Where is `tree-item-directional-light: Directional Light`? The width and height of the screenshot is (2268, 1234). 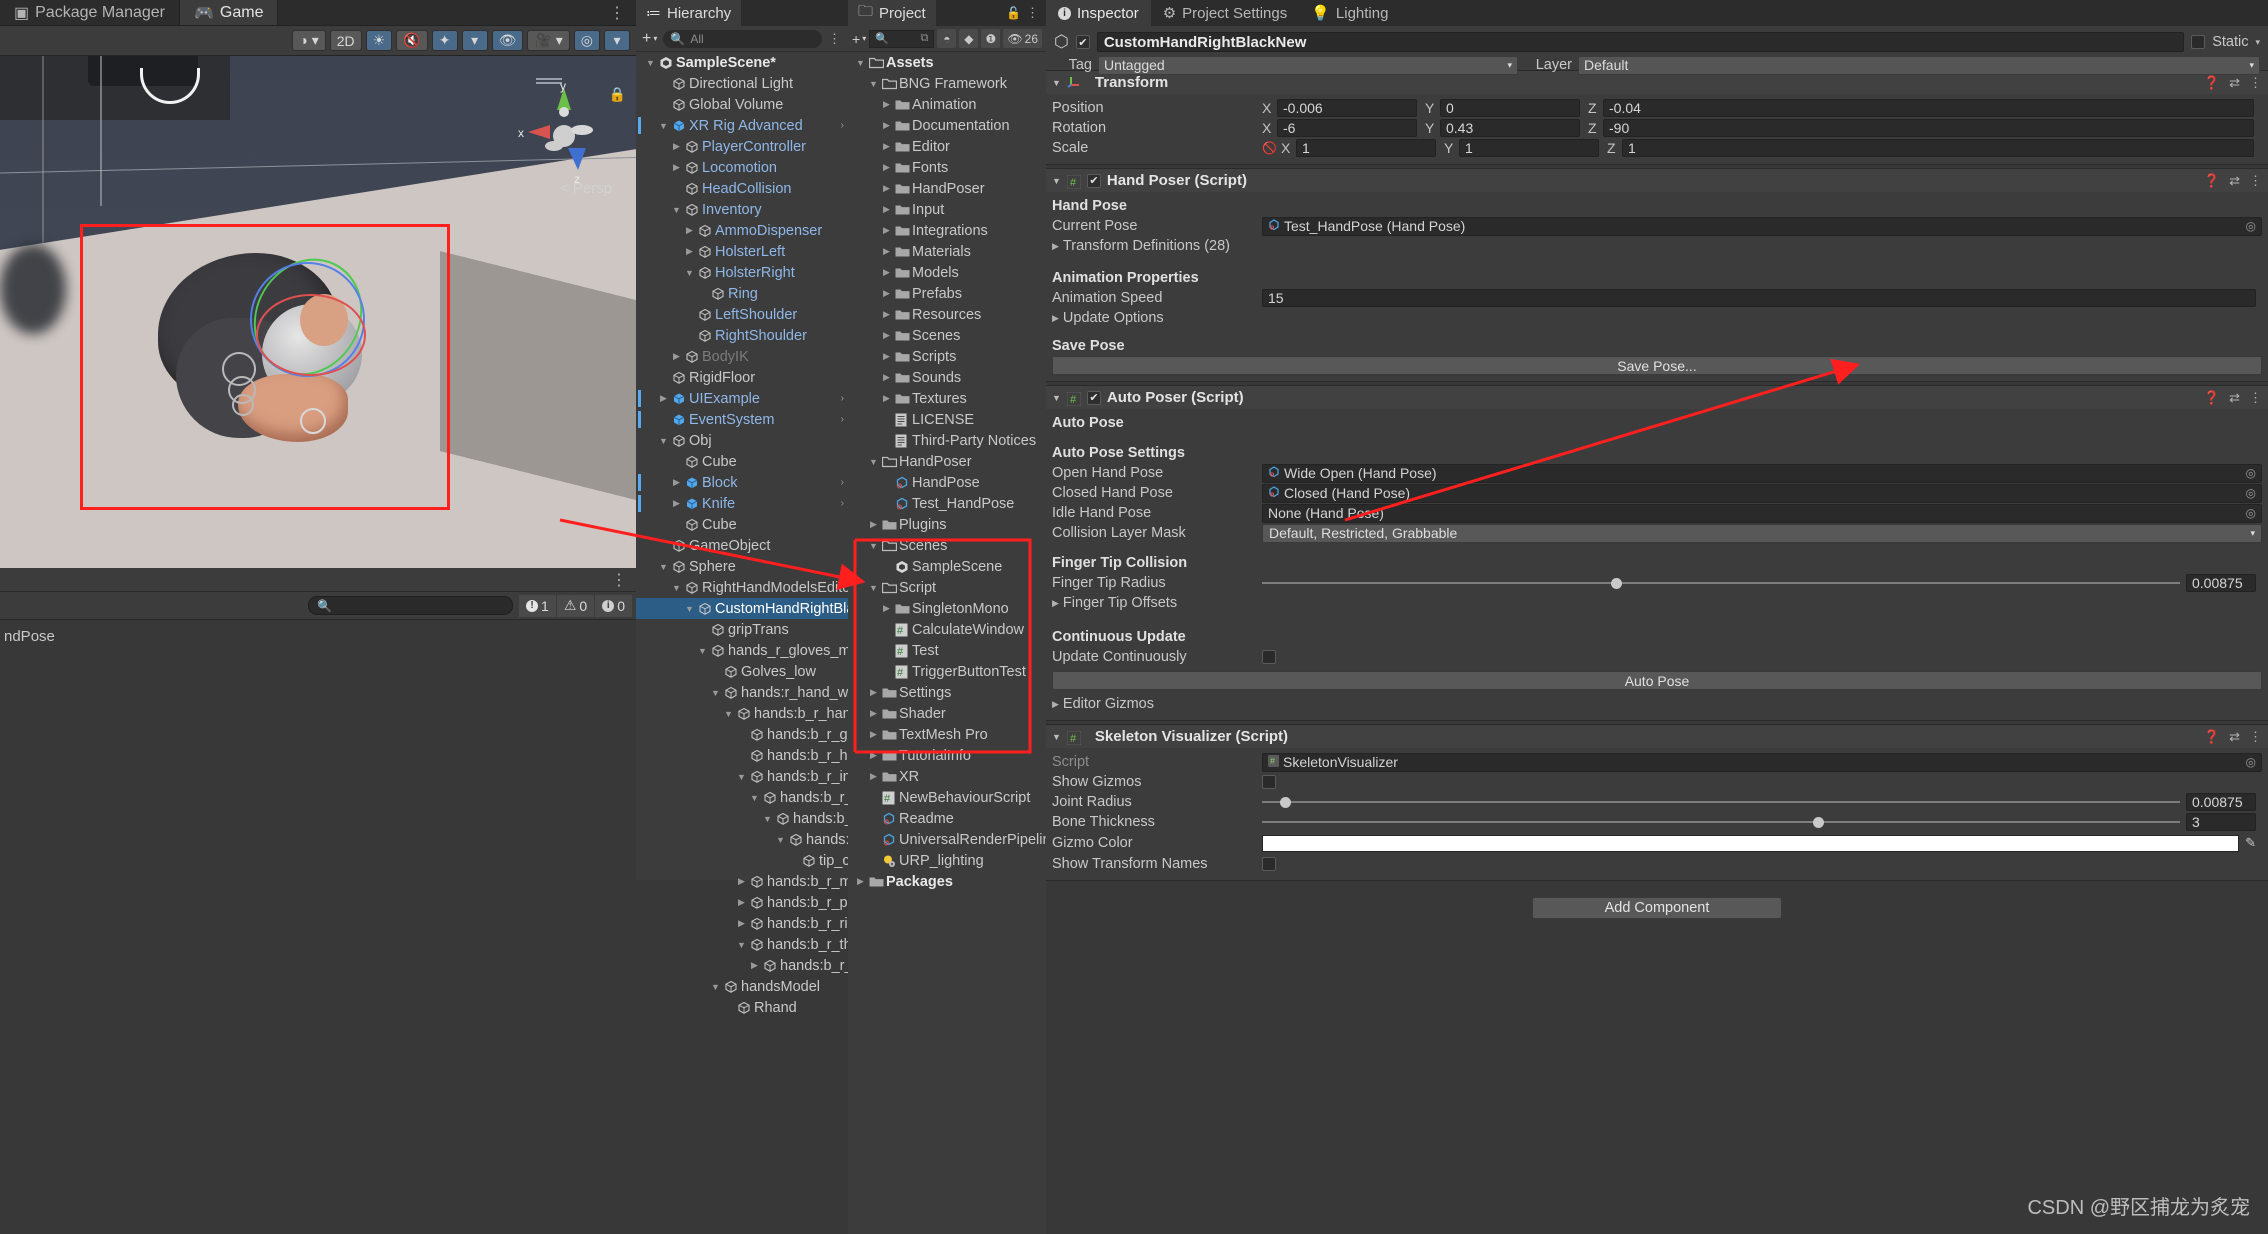 tree-item-directional-light: Directional Light is located at coordinates (742, 83).